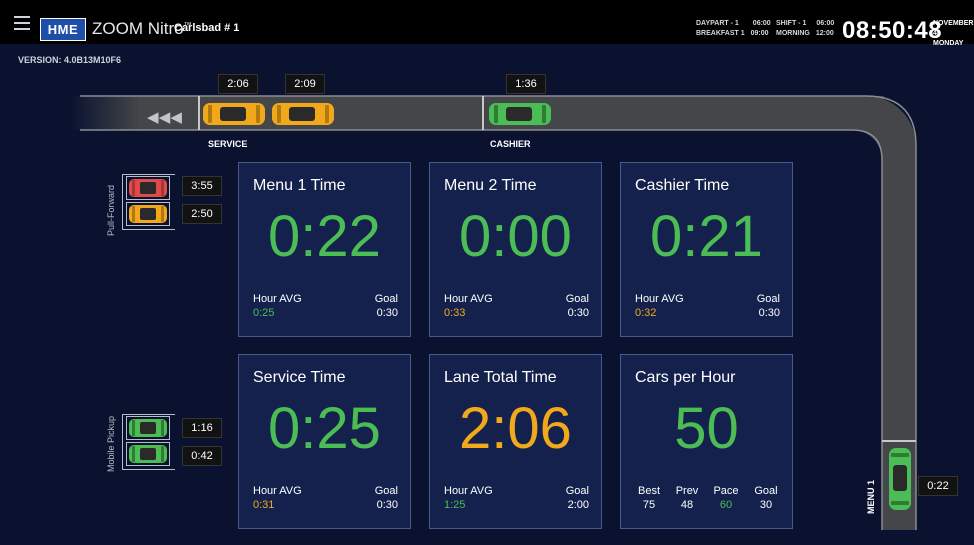  What do you see at coordinates (238, 84) in the screenshot?
I see `service-car-time-1: 2:06` at bounding box center [238, 84].